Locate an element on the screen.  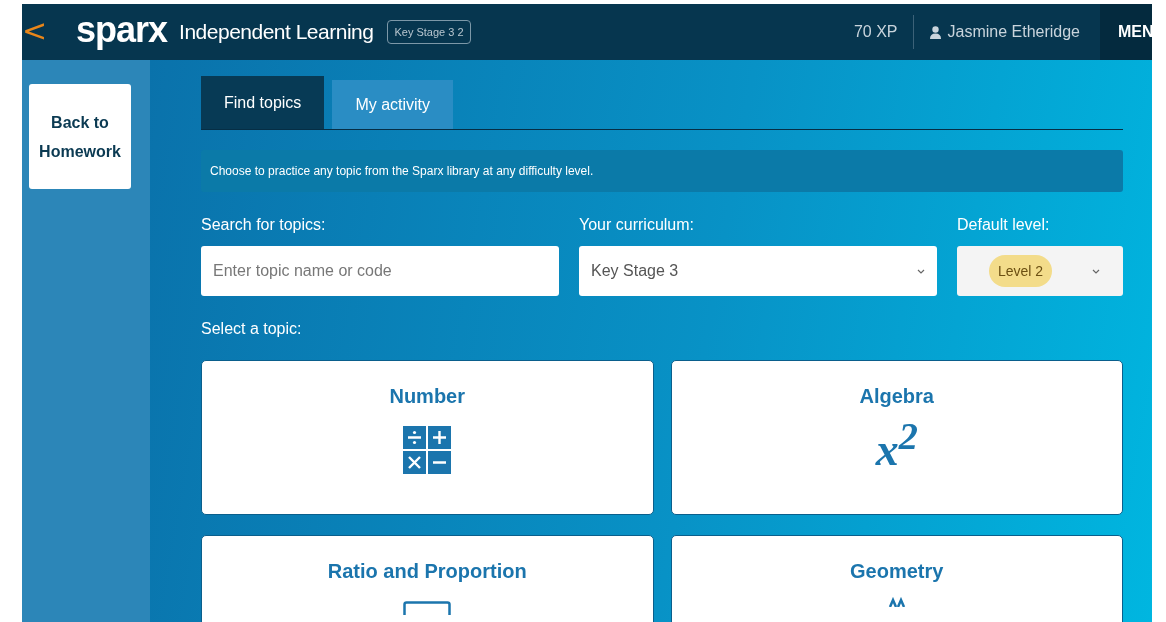
app-title: Independent Learning is located at coordinates (276, 32).